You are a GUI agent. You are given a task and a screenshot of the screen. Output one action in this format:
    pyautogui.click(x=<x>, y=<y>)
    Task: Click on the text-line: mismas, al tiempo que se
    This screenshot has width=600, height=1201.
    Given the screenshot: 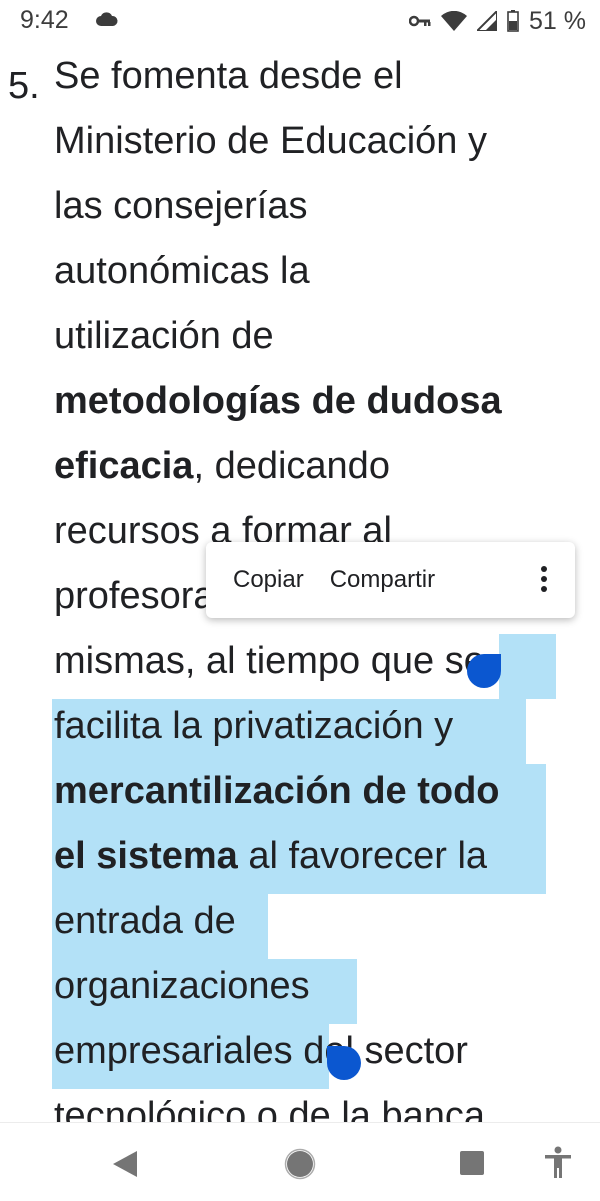 What is the action you would take?
    pyautogui.click(x=269, y=661)
    